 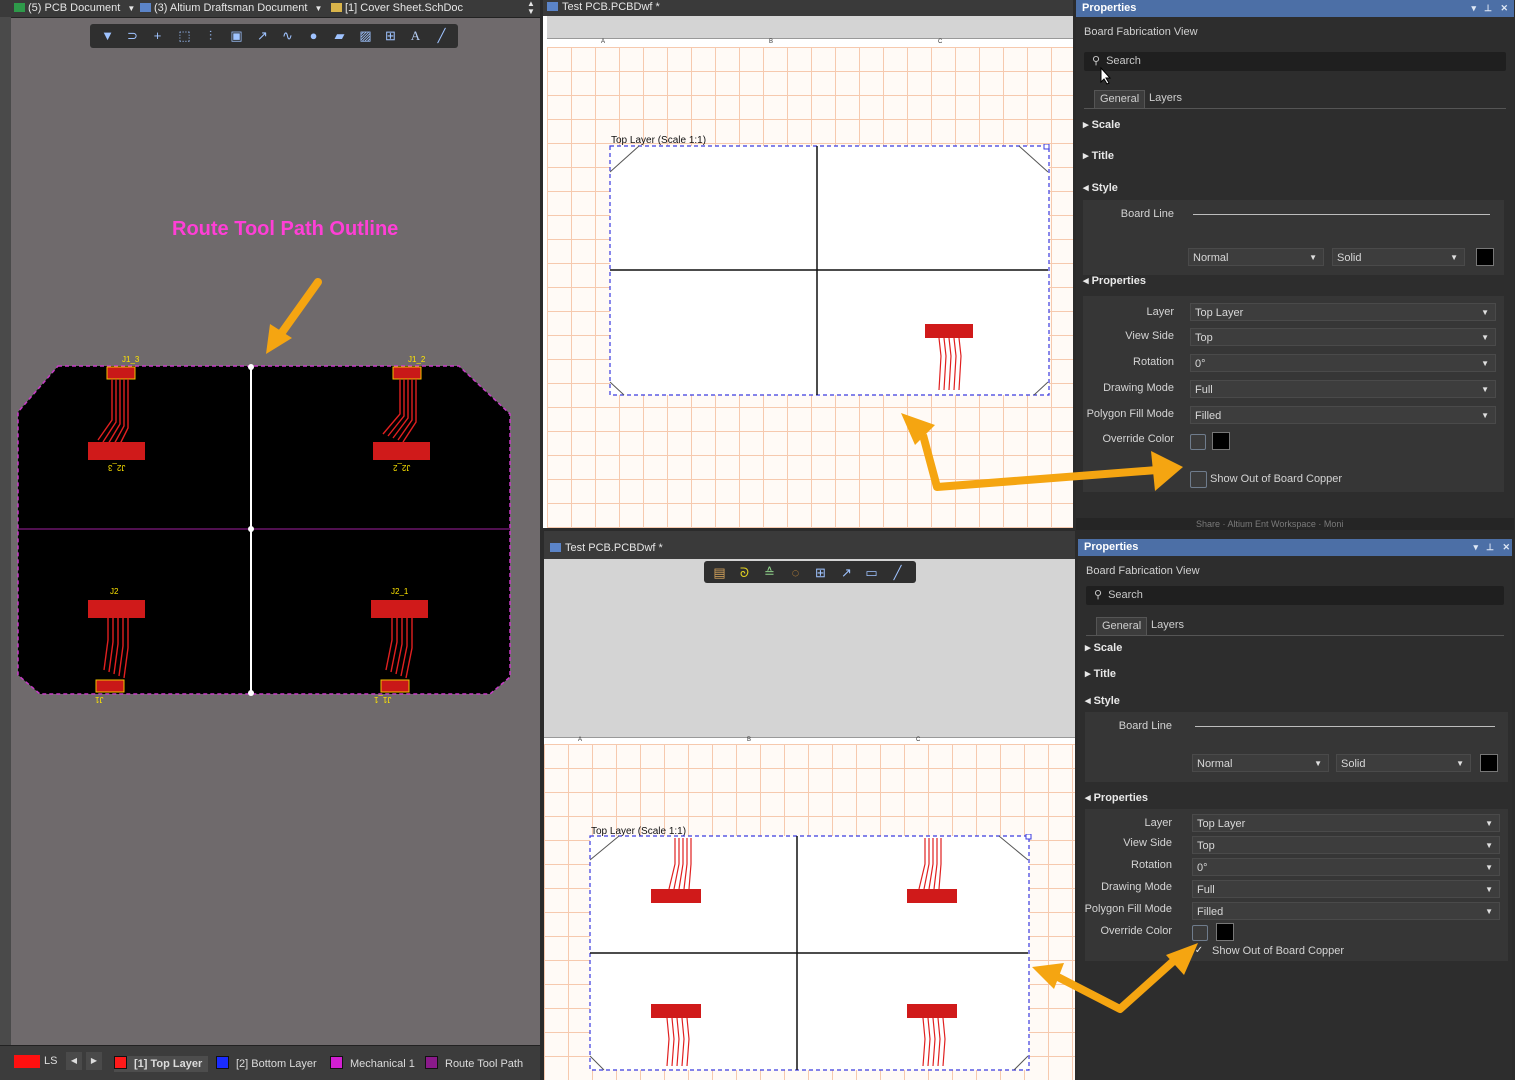 I want to click on tab-pcb-document: (5) PCB Document ▼, so click(x=74, y=8).